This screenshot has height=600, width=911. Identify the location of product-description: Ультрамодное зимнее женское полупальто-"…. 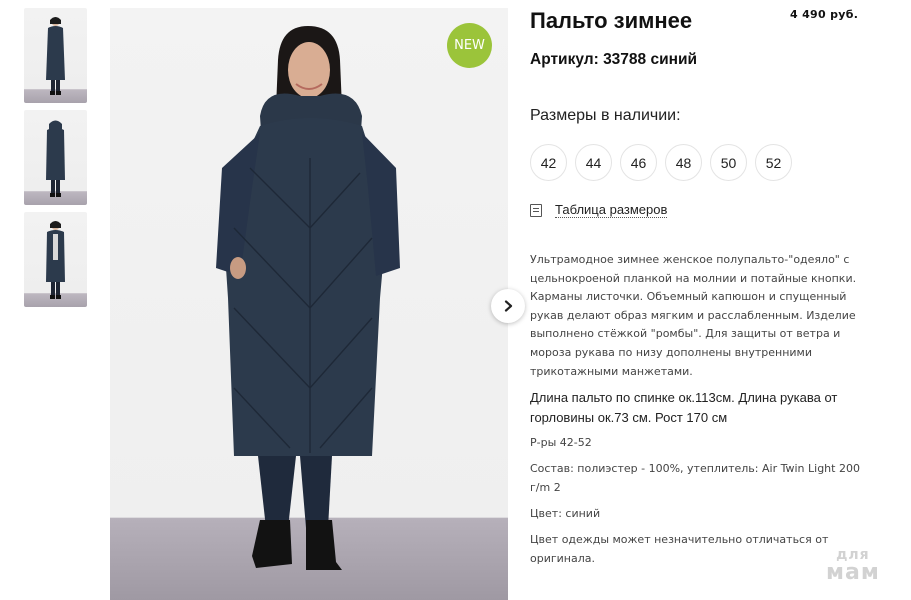
(693, 315).